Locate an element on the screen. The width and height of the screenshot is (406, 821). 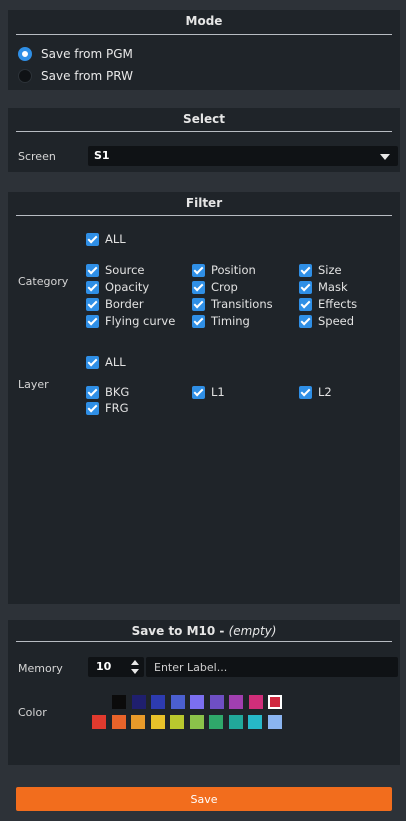
checkbox-label: Transitions is located at coordinates (242, 304).